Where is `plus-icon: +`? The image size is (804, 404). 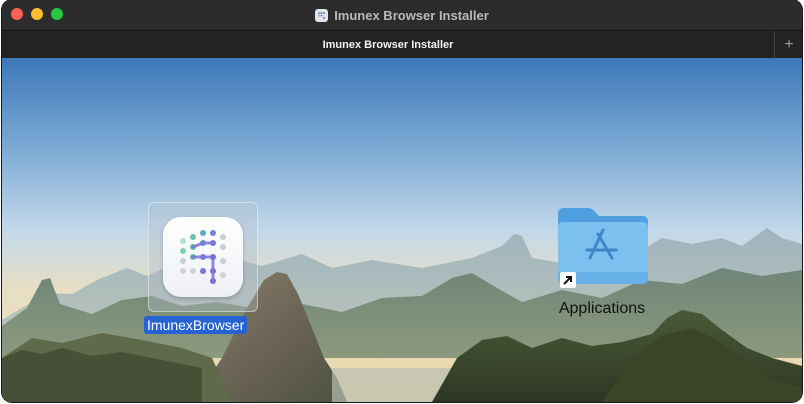 plus-icon: + is located at coordinates (789, 44).